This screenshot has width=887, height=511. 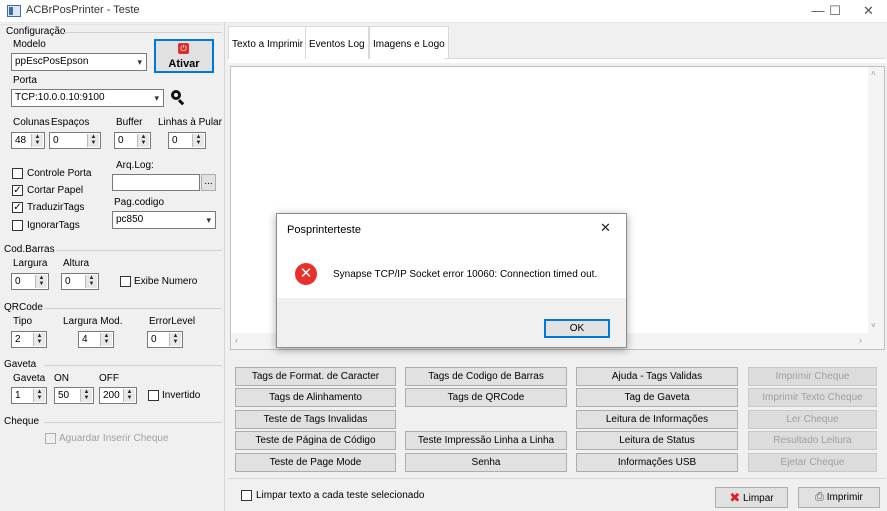 What do you see at coordinates (93, 321) in the screenshot?
I see `qrcode-largura-mod-label: Largura Mod.` at bounding box center [93, 321].